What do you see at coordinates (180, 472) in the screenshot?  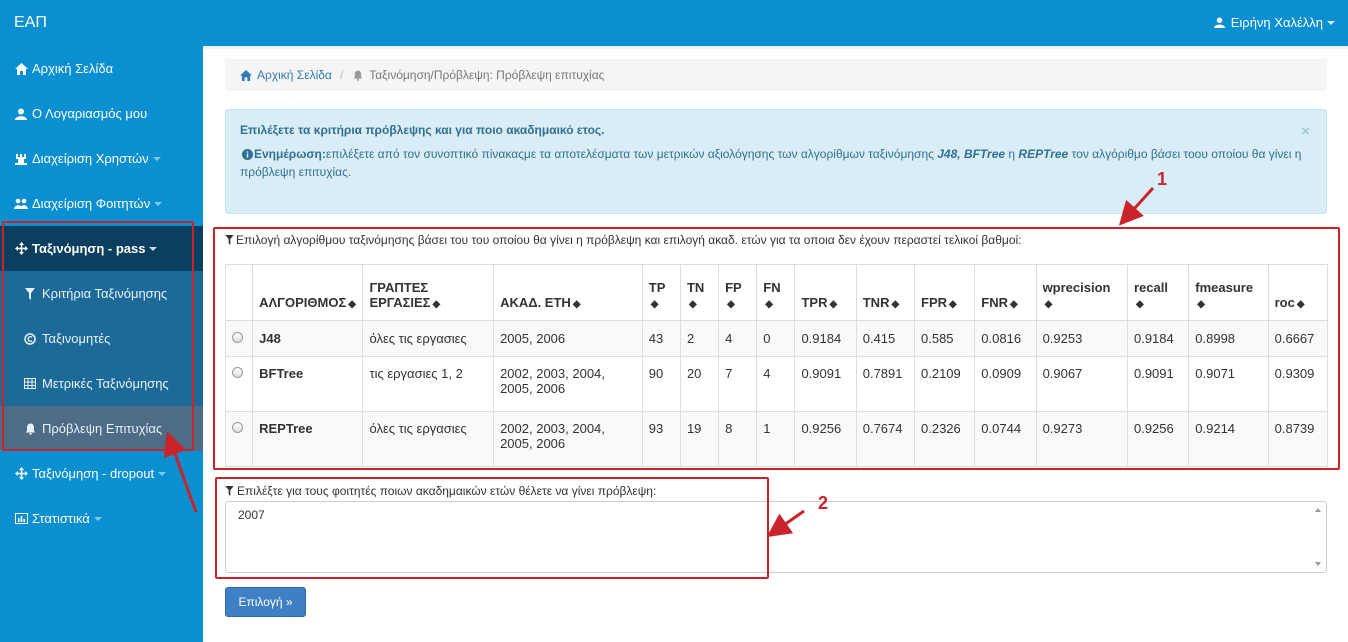 I see `annotation-arrow-sidebar` at bounding box center [180, 472].